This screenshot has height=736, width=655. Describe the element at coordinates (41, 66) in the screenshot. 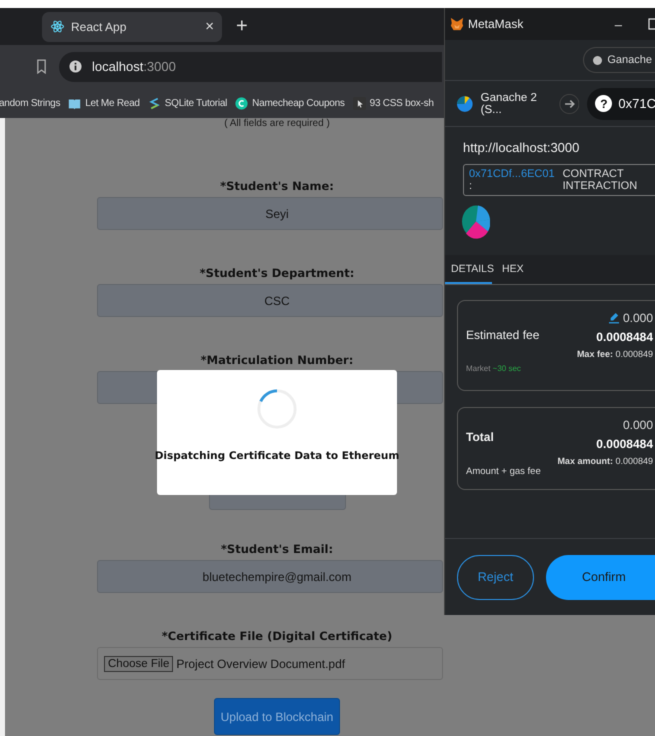

I see `bookmark-icon` at that location.